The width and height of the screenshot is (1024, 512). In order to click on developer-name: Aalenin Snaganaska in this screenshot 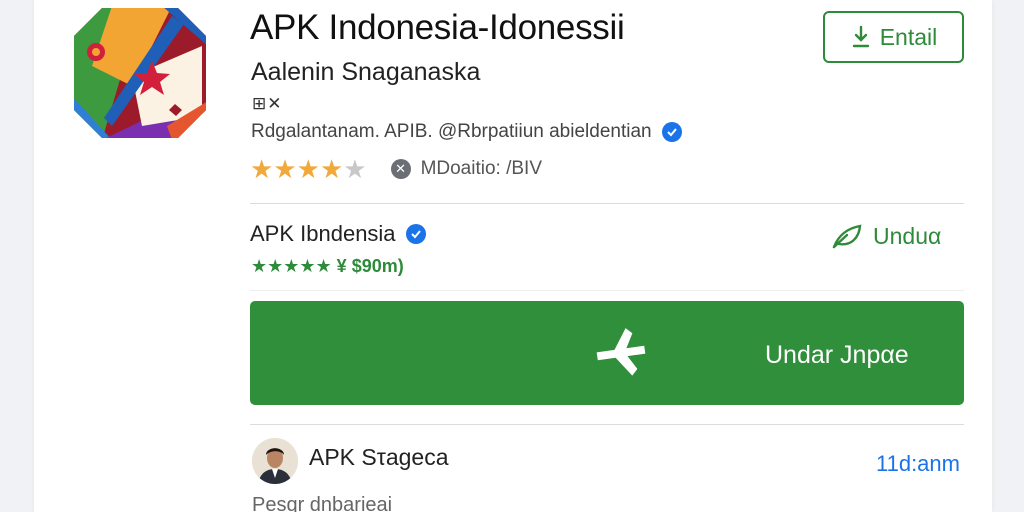, I will do `click(365, 72)`.